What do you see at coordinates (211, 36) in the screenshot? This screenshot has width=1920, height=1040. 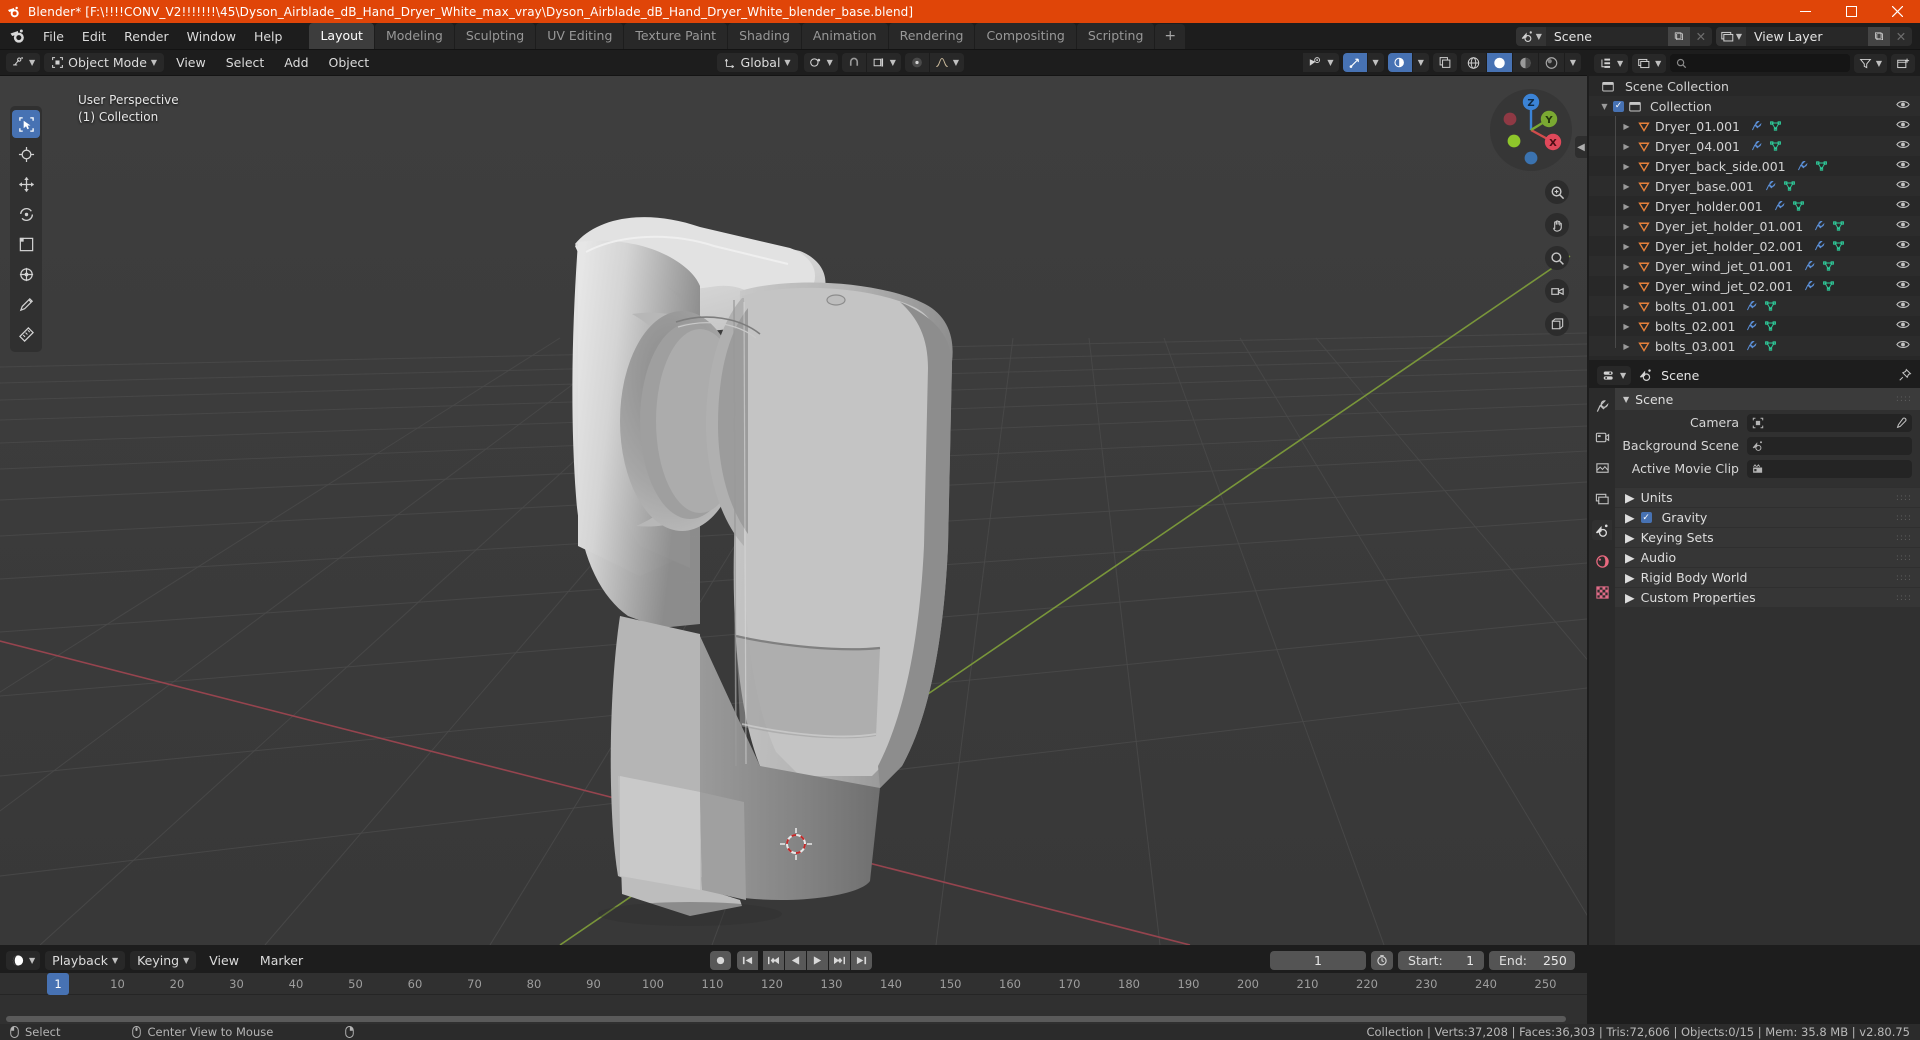 I see `menu-window: Window` at bounding box center [211, 36].